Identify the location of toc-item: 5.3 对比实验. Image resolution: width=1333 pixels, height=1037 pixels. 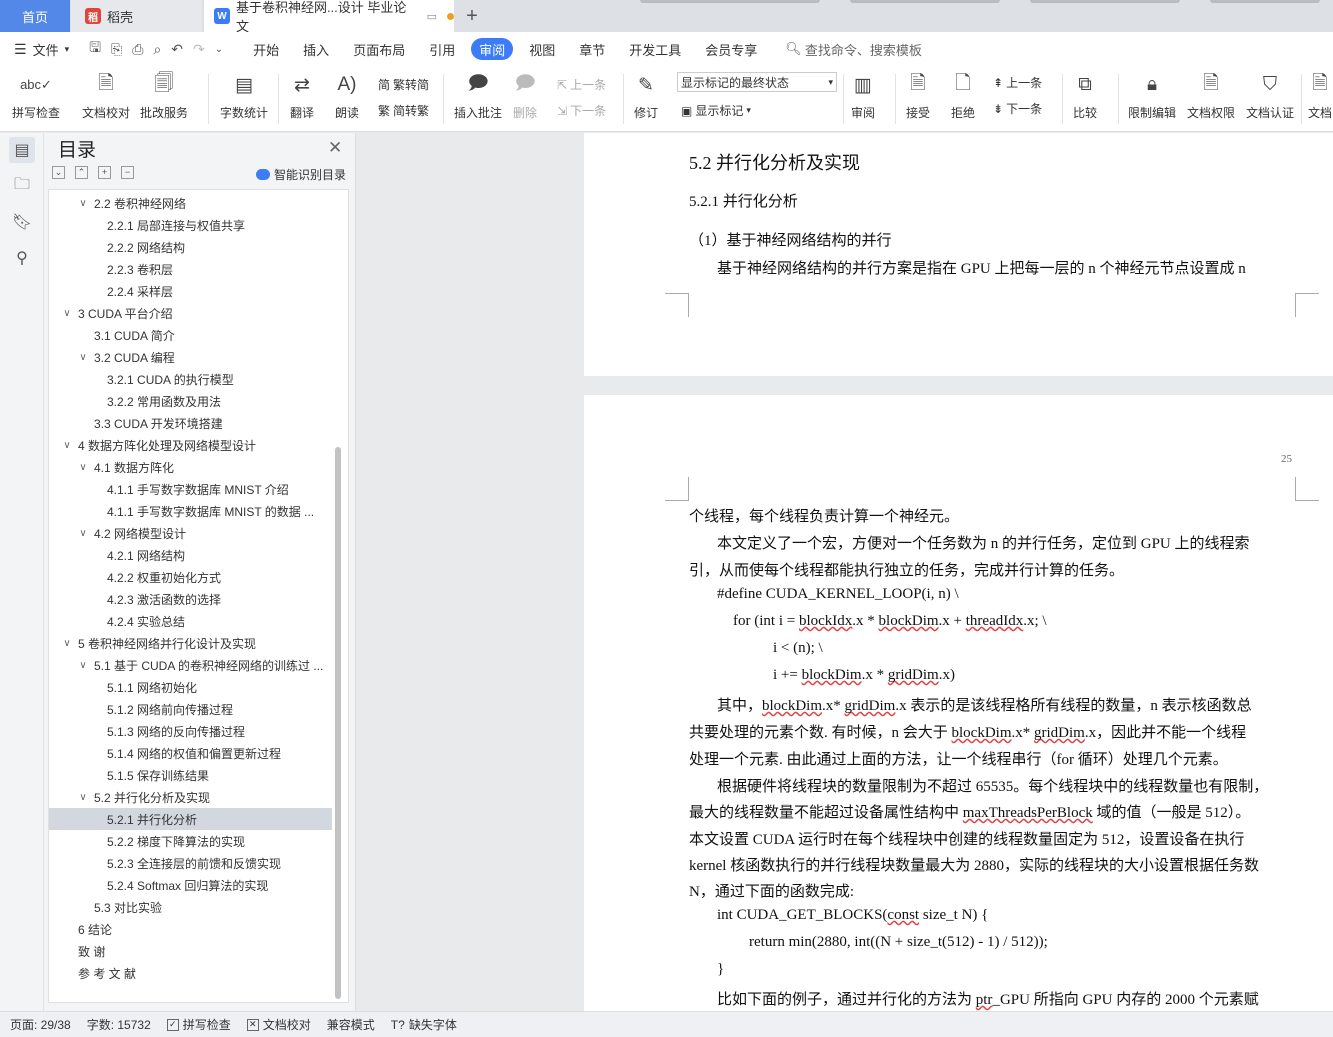
(190, 907).